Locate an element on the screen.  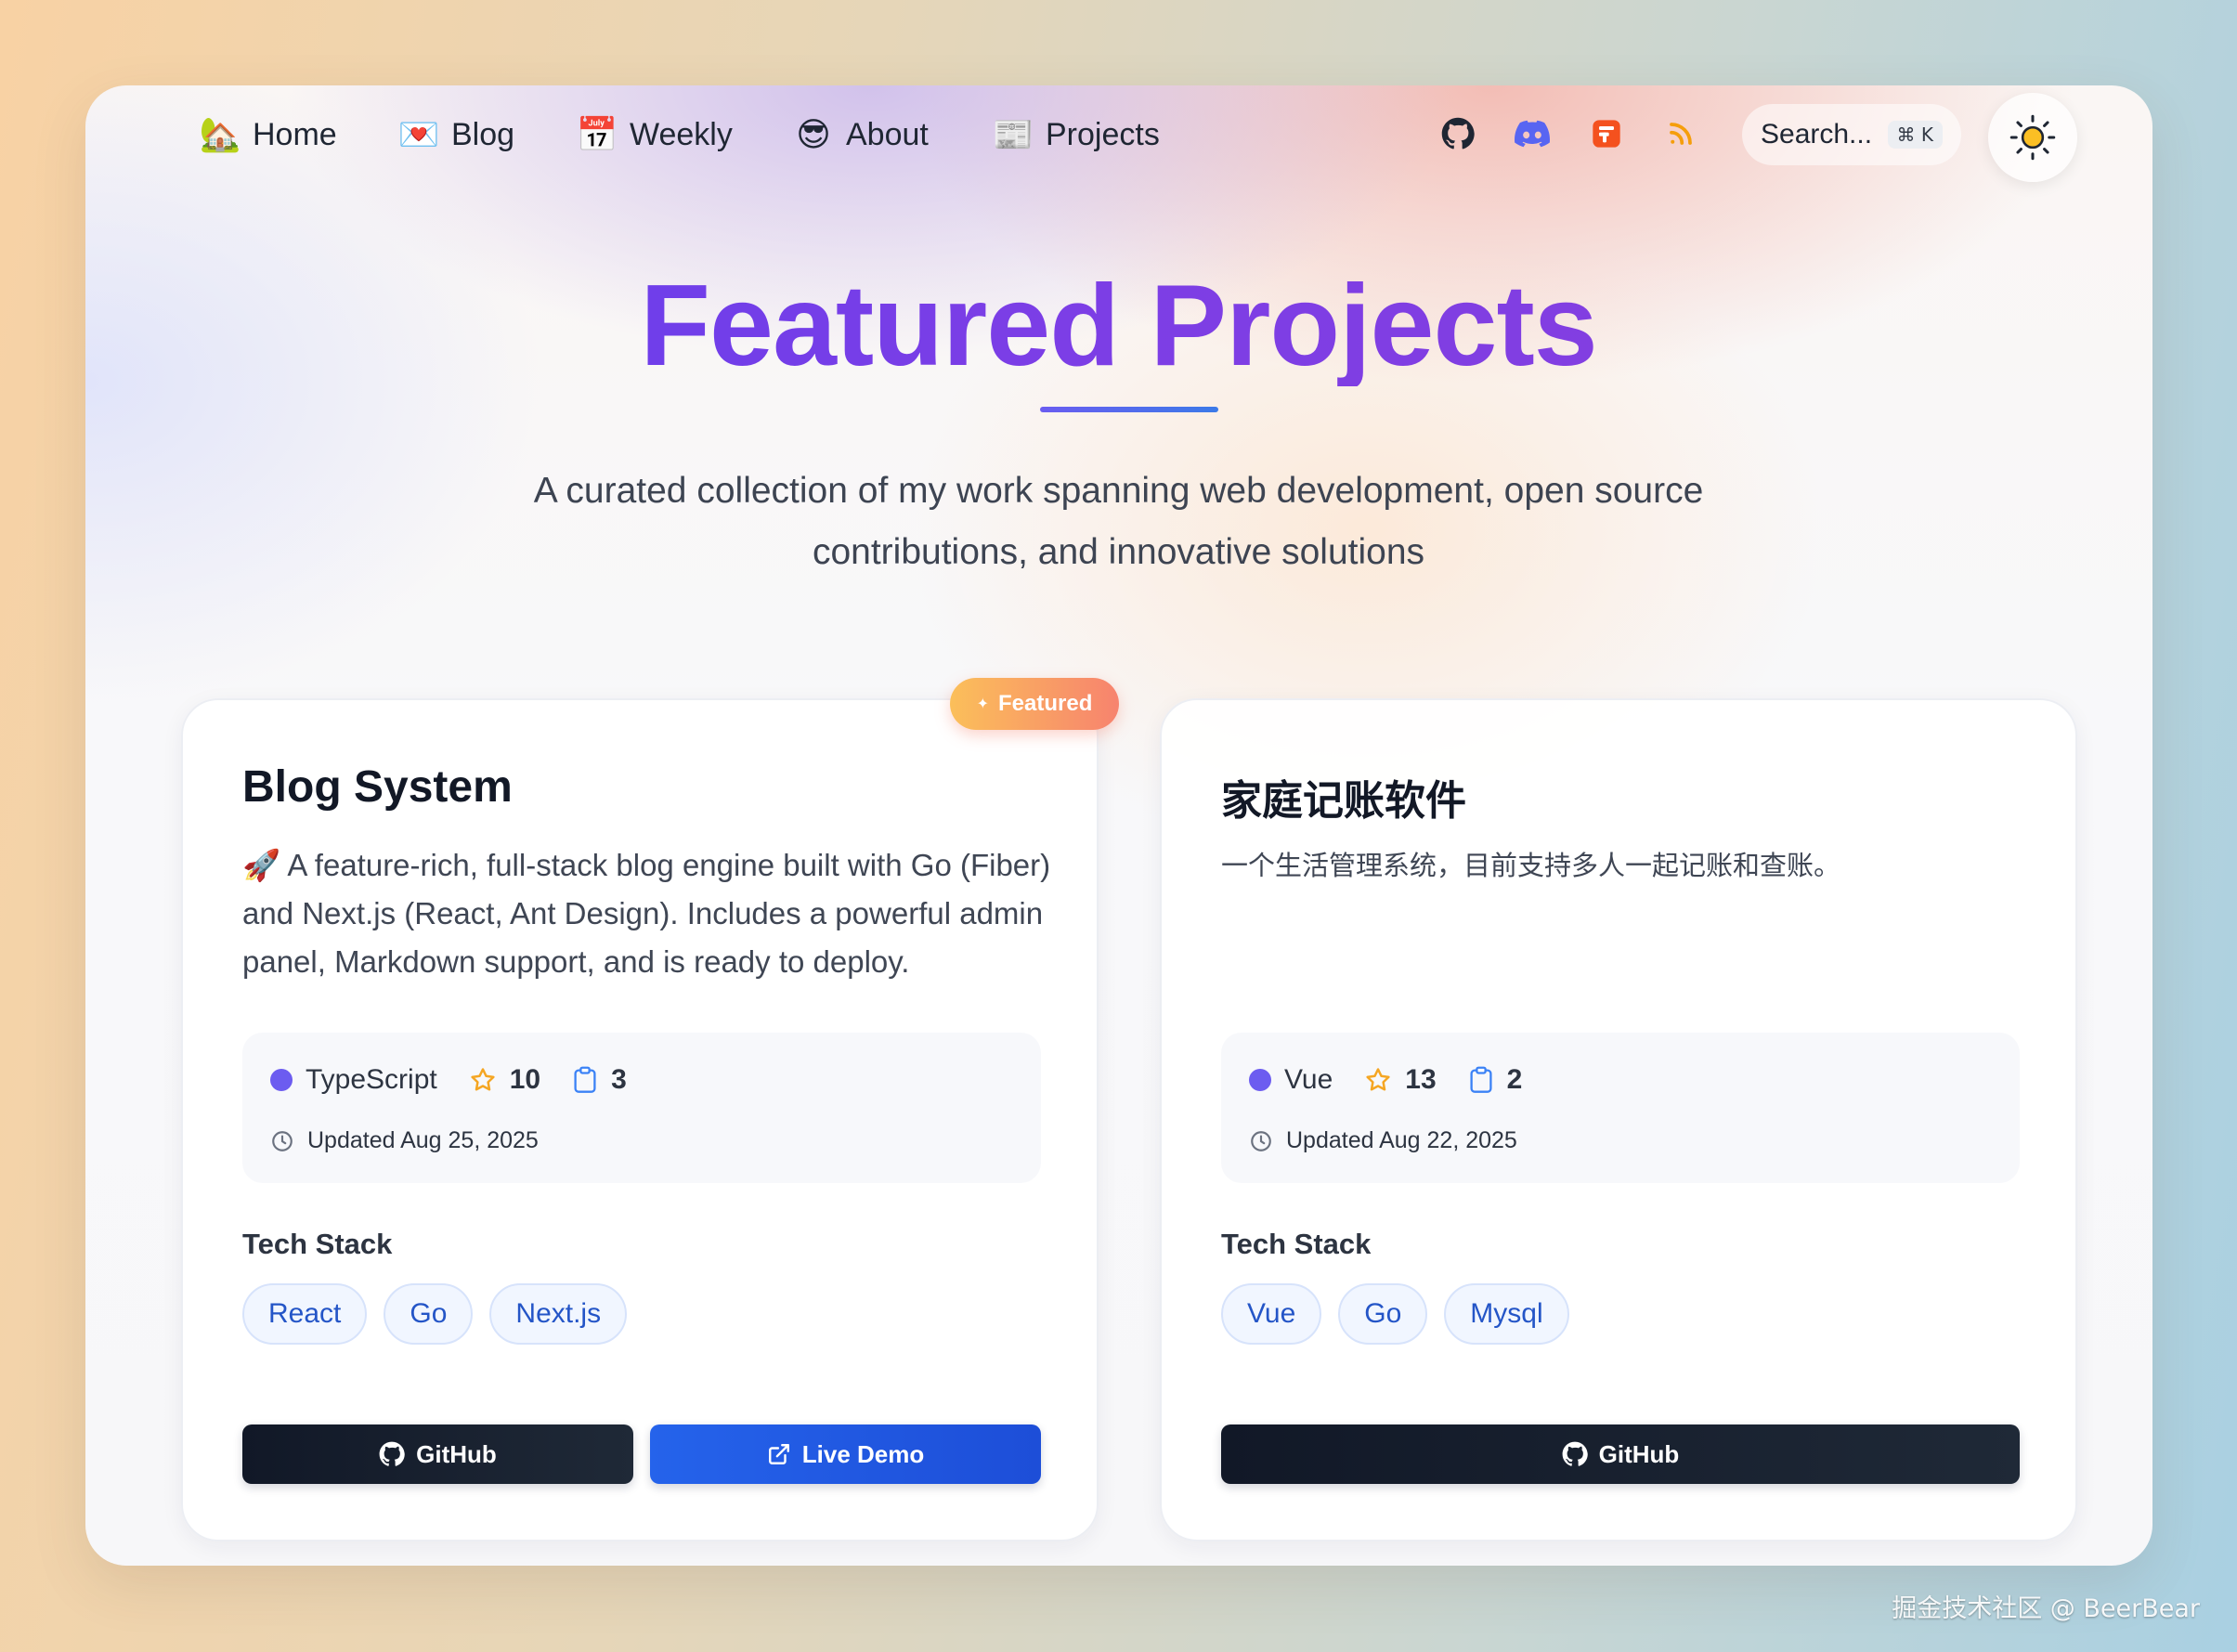
calendar-icon: 📅 is located at coordinates (597, 134).